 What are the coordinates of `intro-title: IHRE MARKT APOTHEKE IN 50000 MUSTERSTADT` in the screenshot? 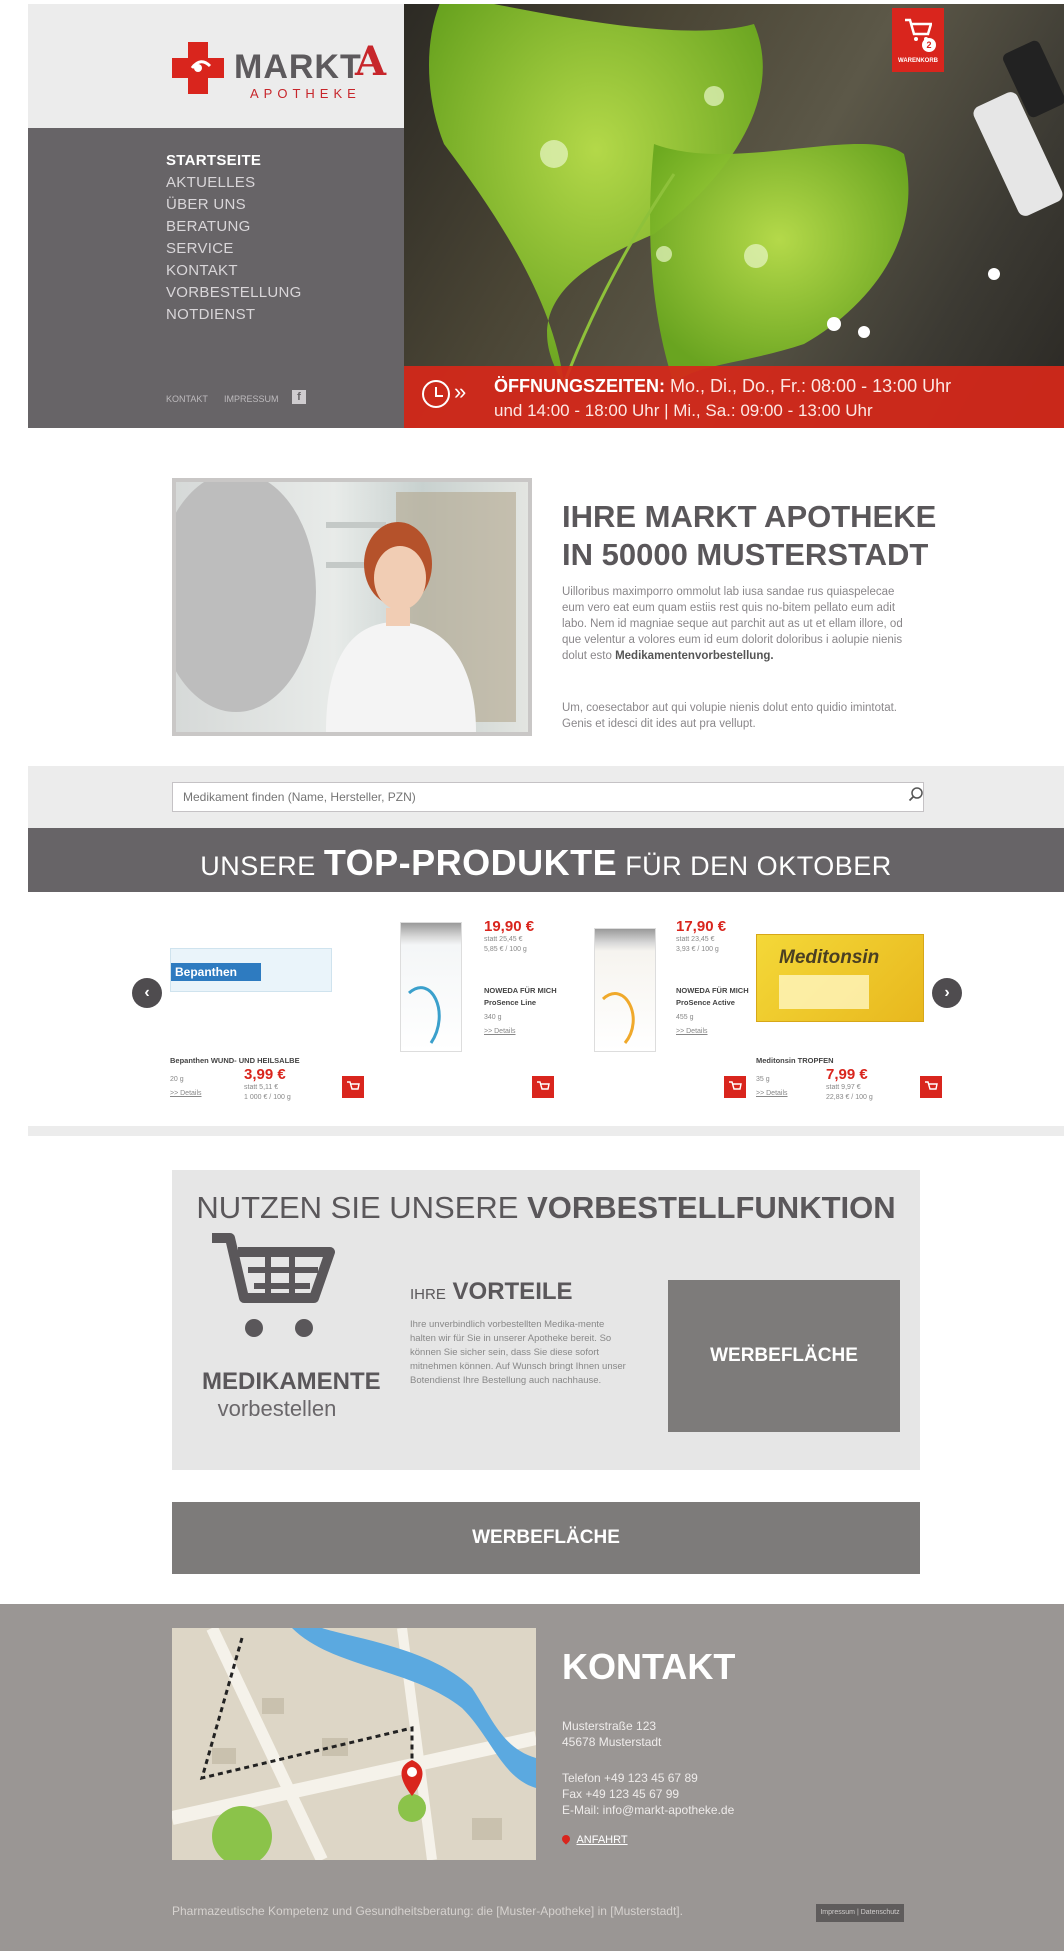 It's located at (749, 536).